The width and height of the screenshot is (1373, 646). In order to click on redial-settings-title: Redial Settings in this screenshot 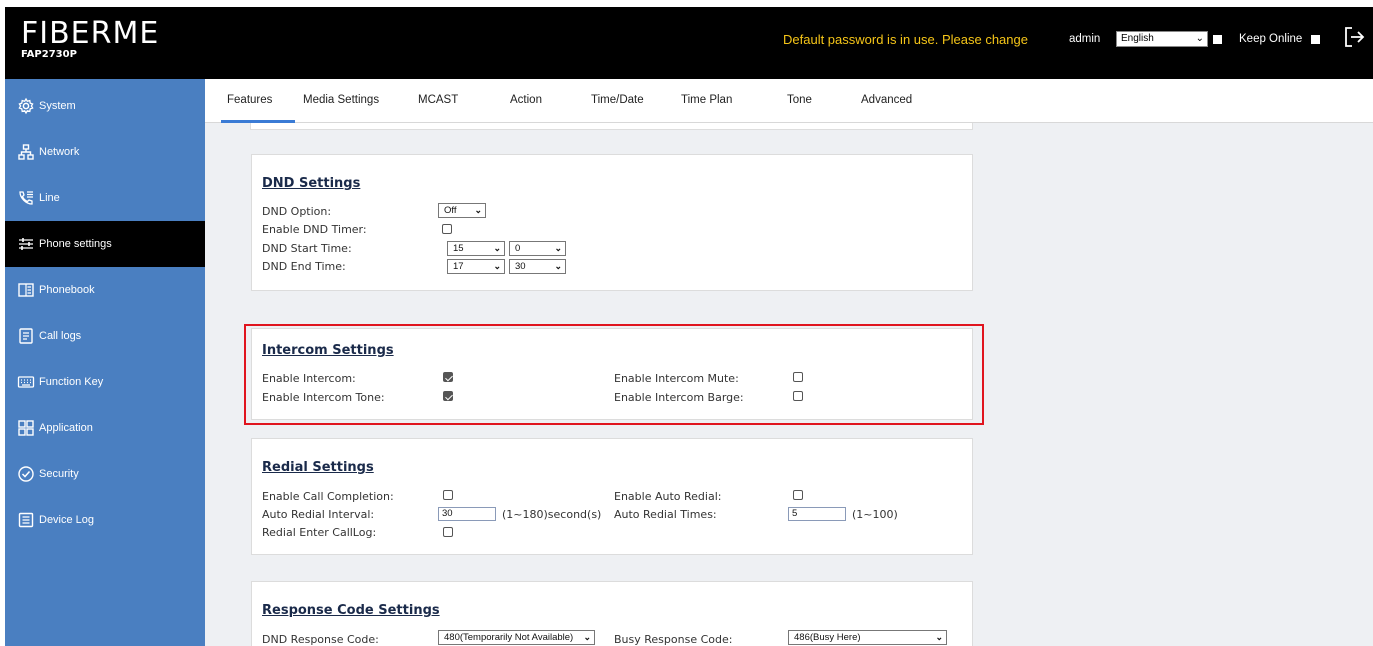, I will do `click(318, 467)`.